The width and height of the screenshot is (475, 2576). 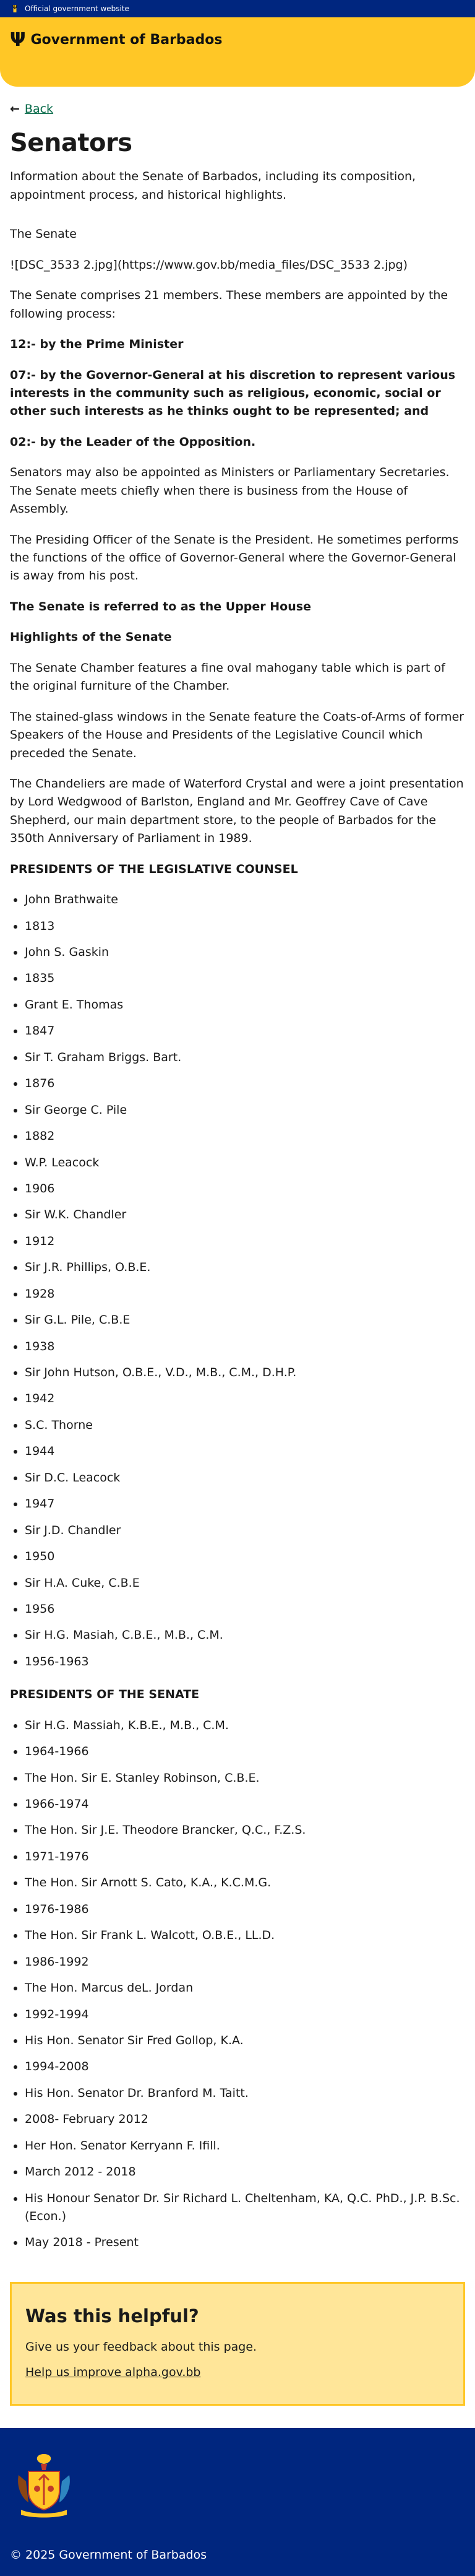 What do you see at coordinates (245, 2172) in the screenshot?
I see `list-item: March 2012 - 2018` at bounding box center [245, 2172].